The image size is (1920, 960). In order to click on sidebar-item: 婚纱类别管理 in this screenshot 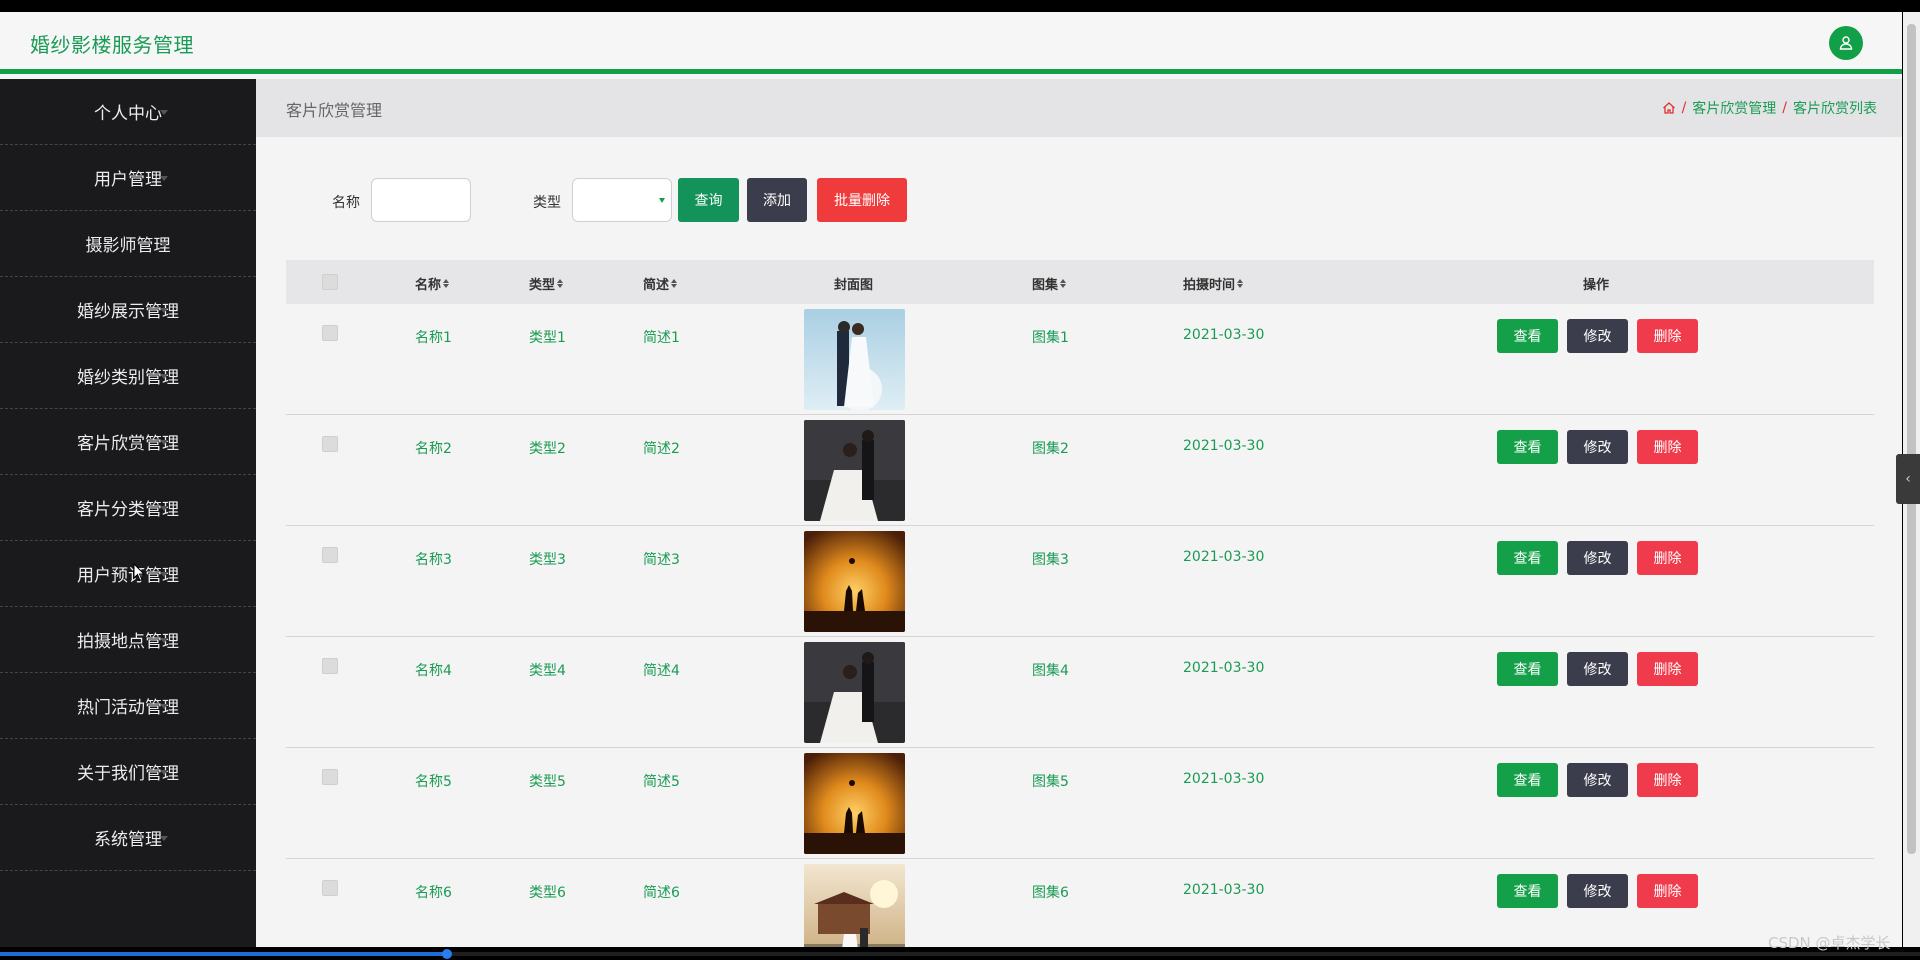, I will do `click(128, 376)`.